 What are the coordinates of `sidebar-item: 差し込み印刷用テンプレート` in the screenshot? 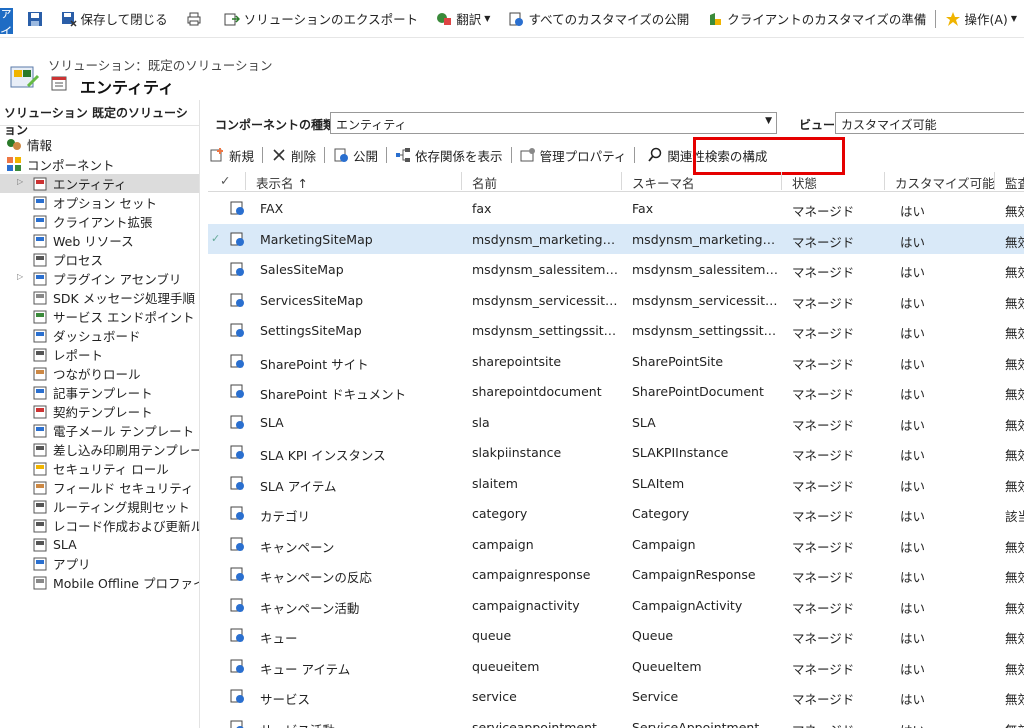 It's located at (99, 449).